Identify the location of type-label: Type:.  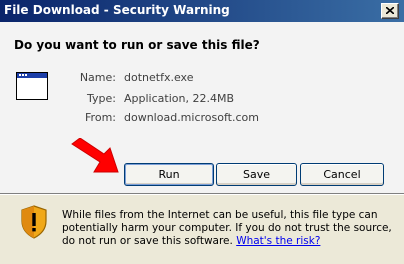
(101, 98).